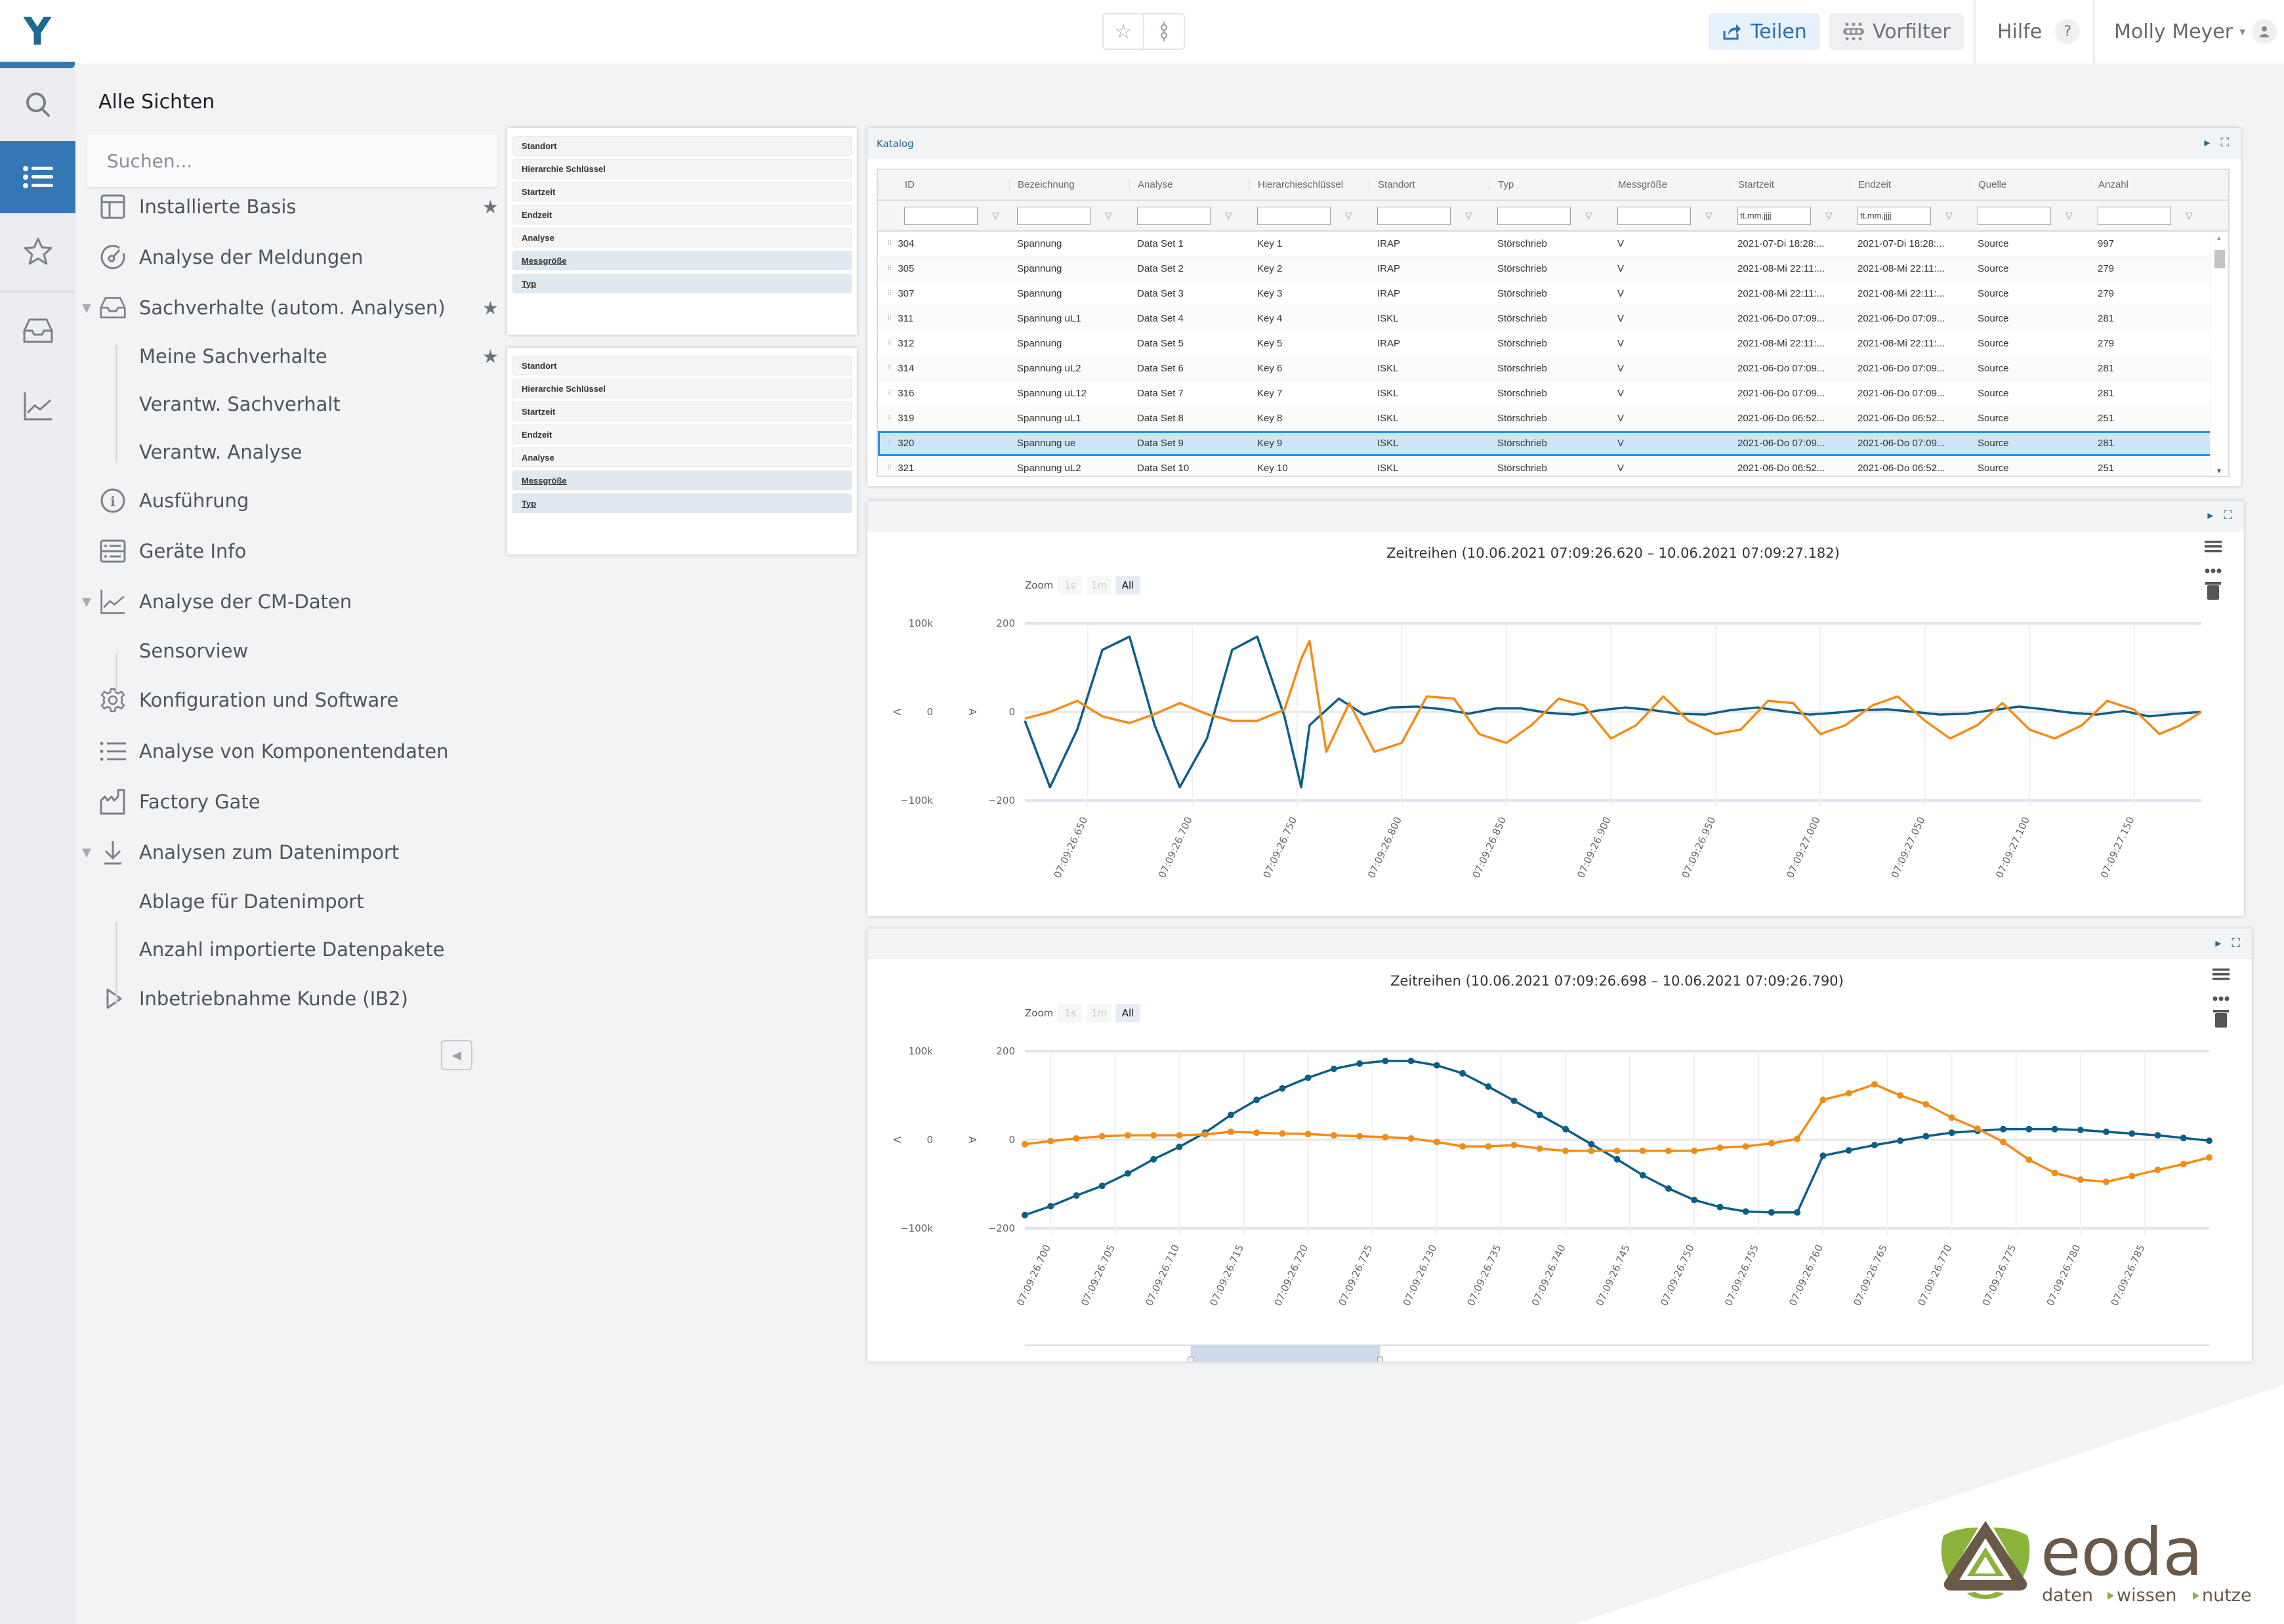 Image resolution: width=2284 pixels, height=1624 pixels. What do you see at coordinates (1669, 184) in the screenshot?
I see `column-header: Messgröße` at bounding box center [1669, 184].